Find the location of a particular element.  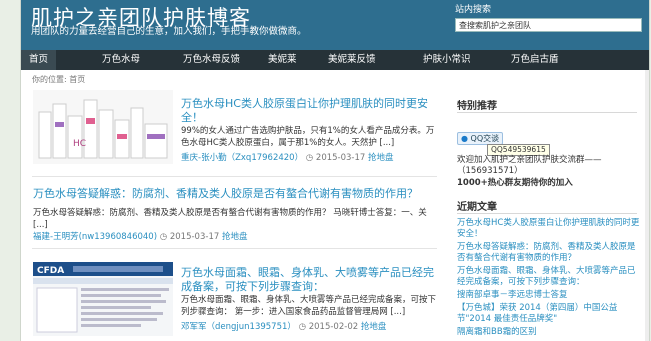

recent-post-link: 【万色城】荣获 2014（第四届）中国公益节"2014 最佳责任品牌奖" is located at coordinates (549, 314).